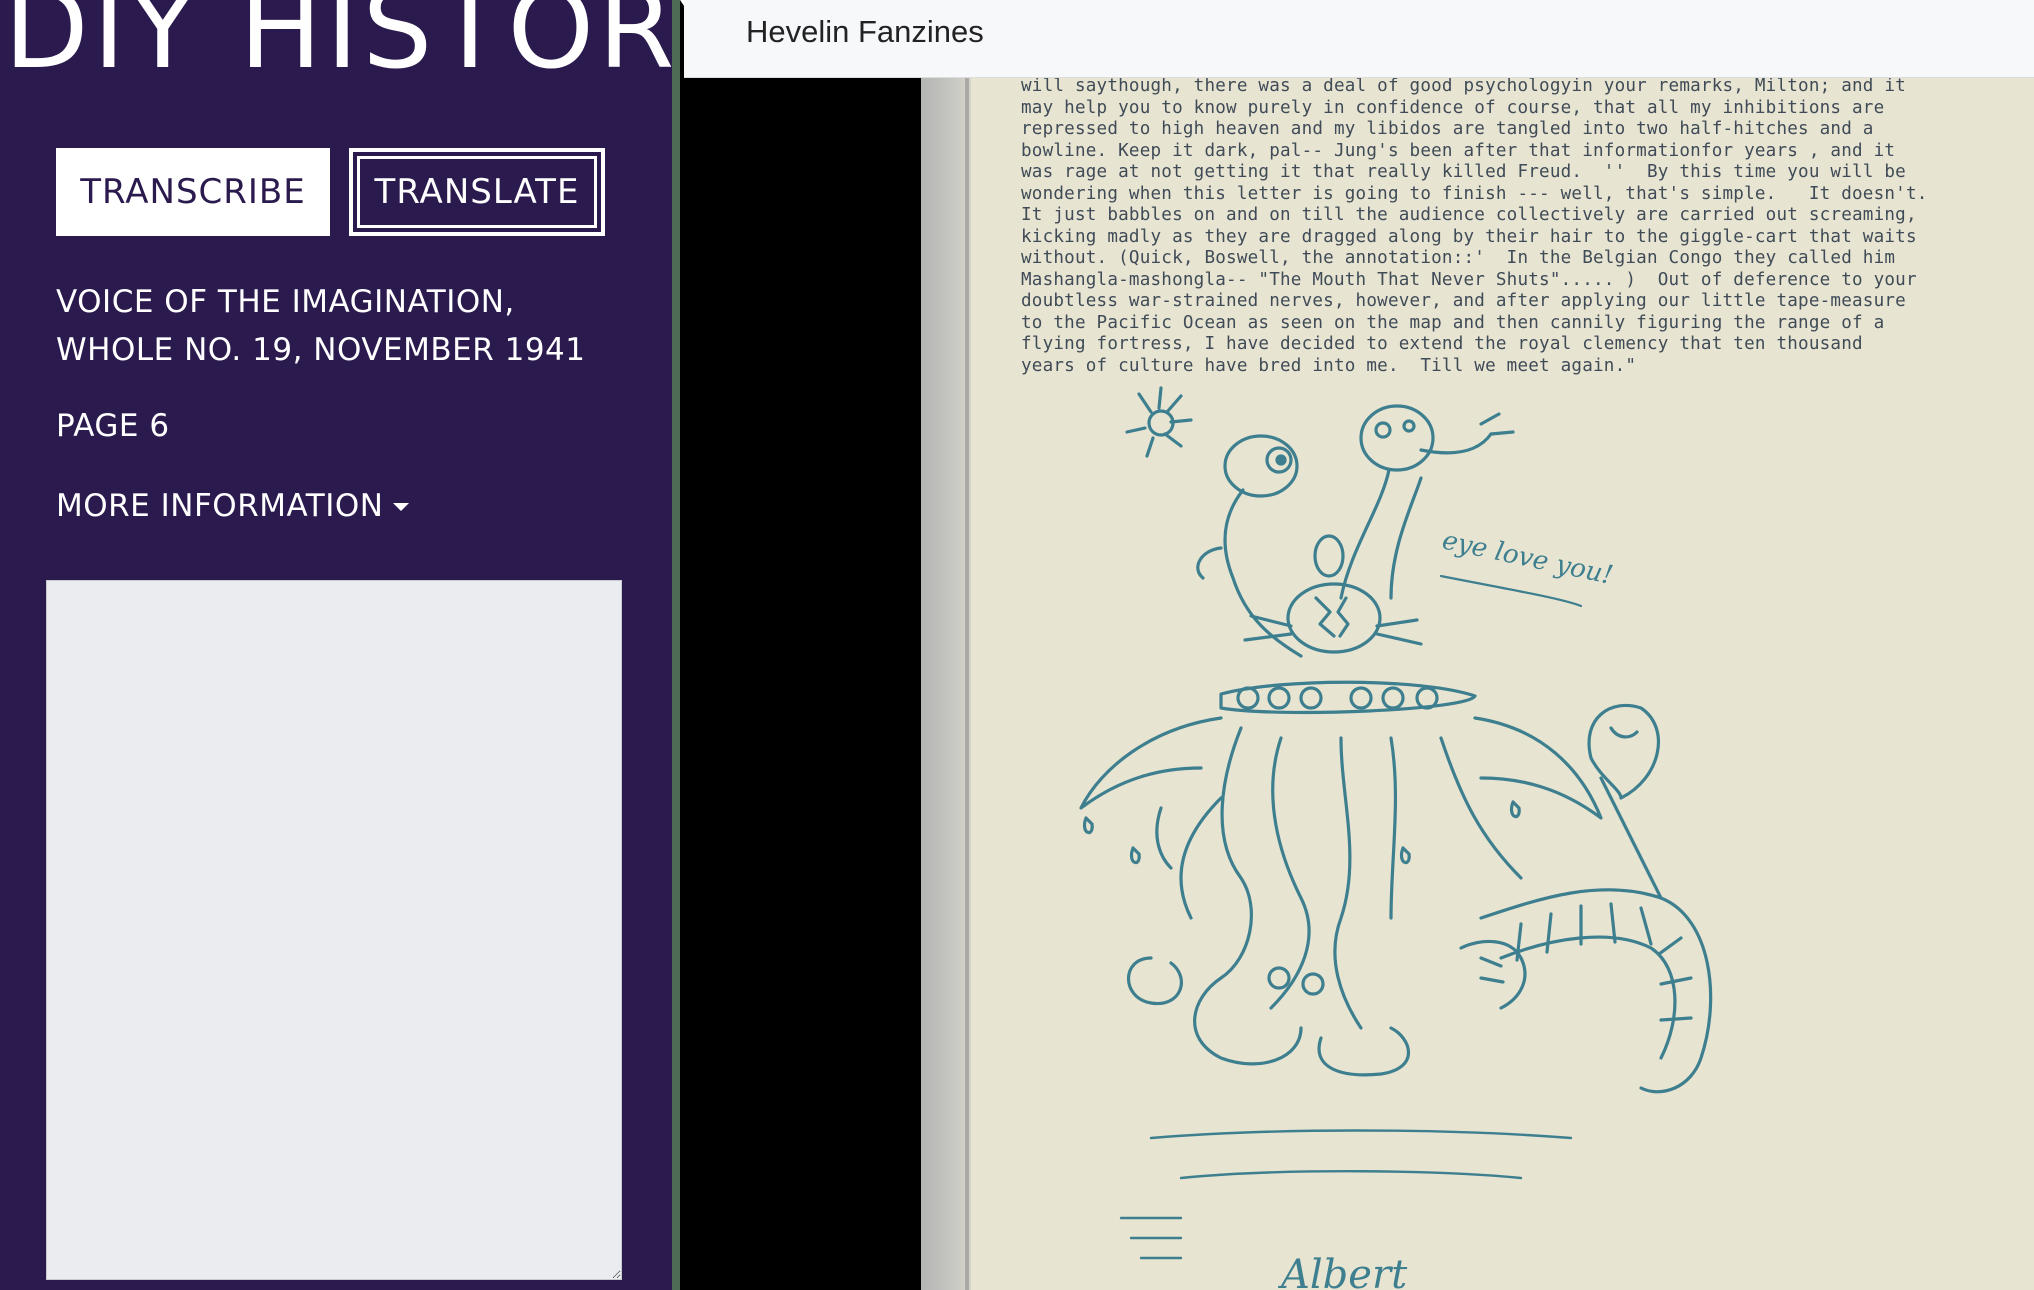 Image resolution: width=2034 pixels, height=1290 pixels. What do you see at coordinates (1427, 502) in the screenshot?
I see `right-eye-creature` at bounding box center [1427, 502].